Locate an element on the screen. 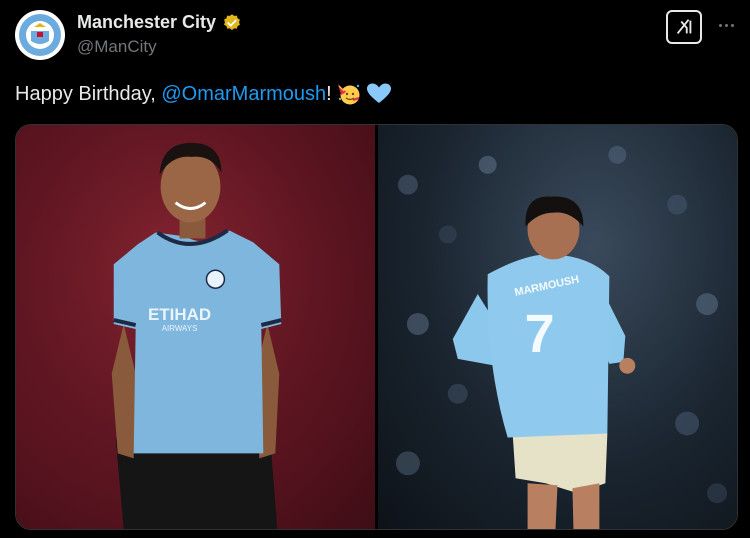 This screenshot has height=538, width=750. display-name: Manchester City is located at coordinates (146, 22).